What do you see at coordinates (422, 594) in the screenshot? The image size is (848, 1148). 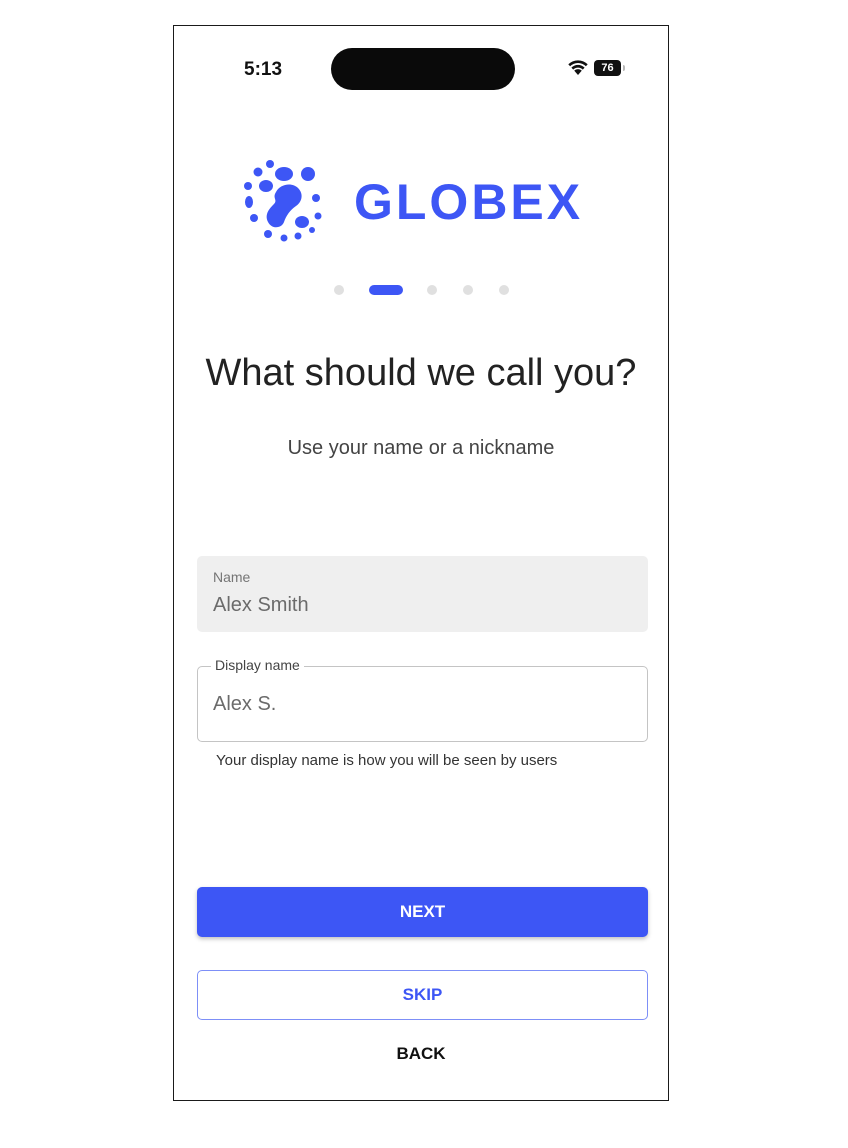 I see `name-field: Name Alex Smith` at bounding box center [422, 594].